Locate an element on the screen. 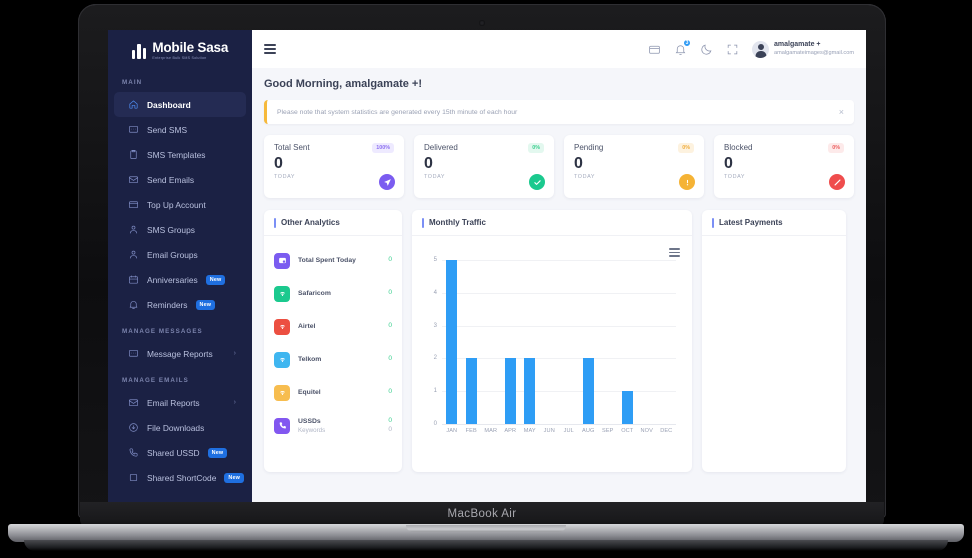 This screenshot has width=972, height=558. chart-menu-icon is located at coordinates (674, 252).